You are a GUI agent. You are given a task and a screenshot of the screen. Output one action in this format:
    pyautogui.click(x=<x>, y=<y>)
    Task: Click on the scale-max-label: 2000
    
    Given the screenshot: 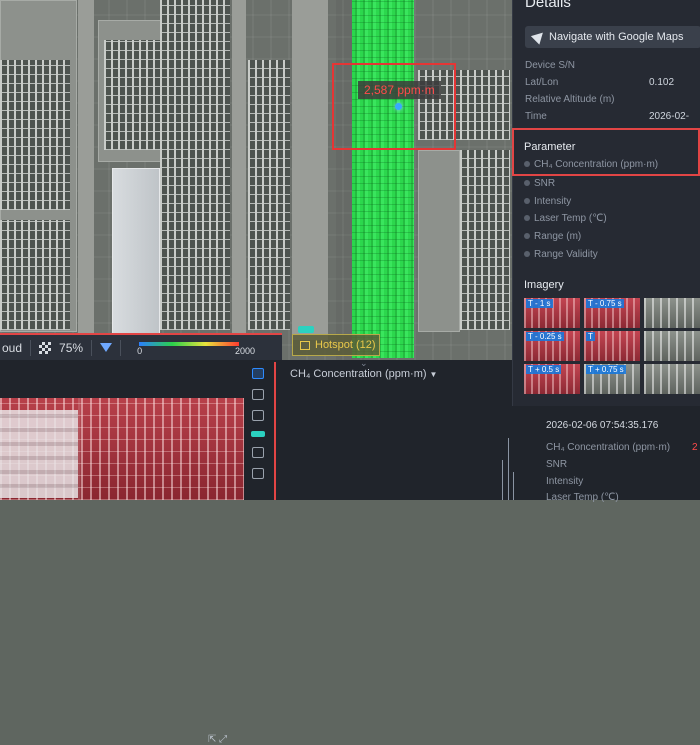 What is the action you would take?
    pyautogui.click(x=245, y=350)
    